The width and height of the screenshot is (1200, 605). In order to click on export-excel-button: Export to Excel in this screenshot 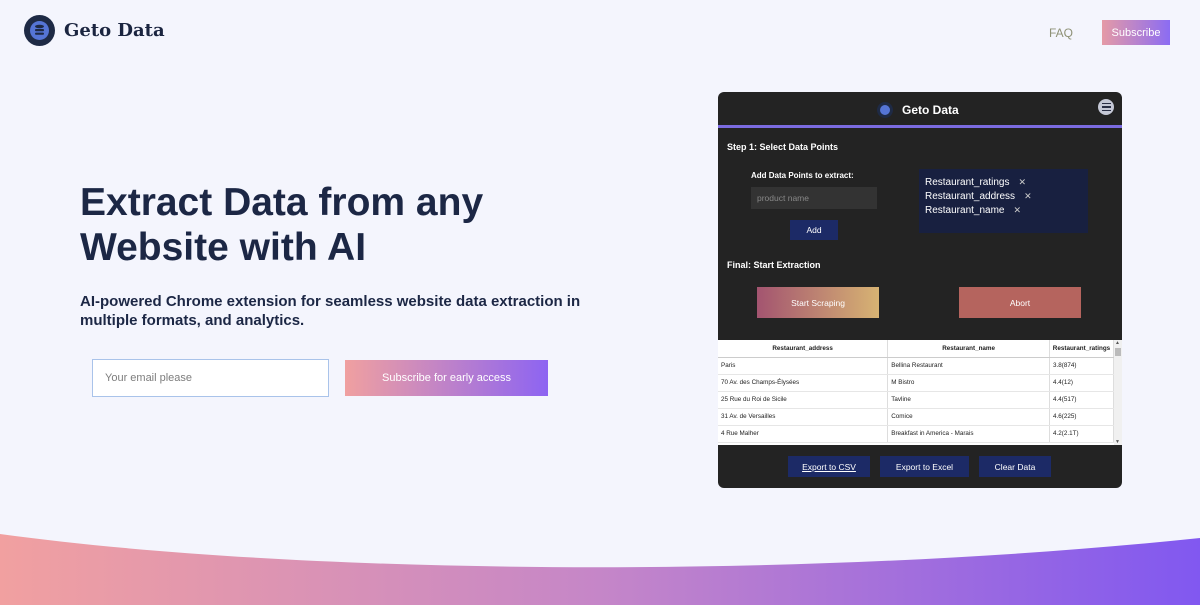, I will do `click(924, 466)`.